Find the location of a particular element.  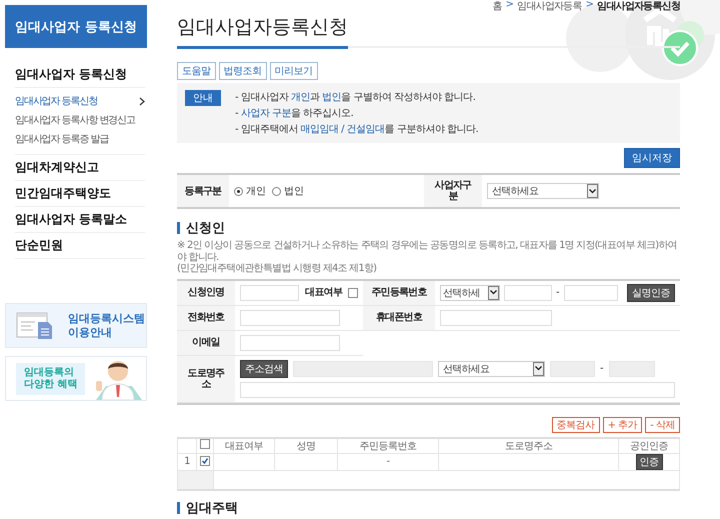

section-heading: 임대주택 is located at coordinates (212, 508).